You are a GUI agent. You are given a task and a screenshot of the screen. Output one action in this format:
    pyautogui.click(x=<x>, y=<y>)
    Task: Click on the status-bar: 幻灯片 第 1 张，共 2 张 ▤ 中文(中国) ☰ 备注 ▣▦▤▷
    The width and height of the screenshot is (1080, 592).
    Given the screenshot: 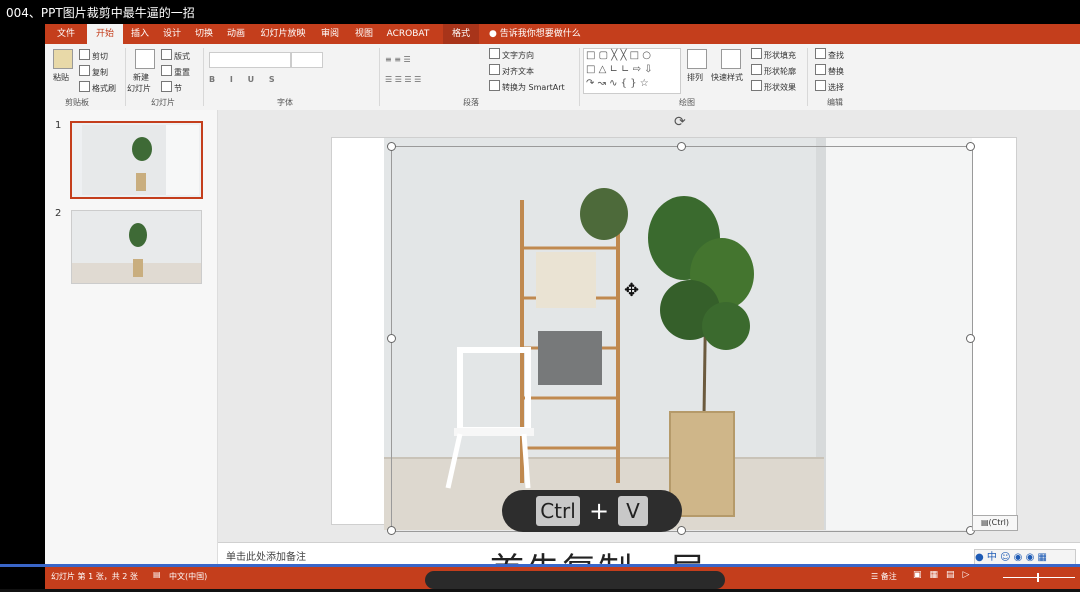 What is the action you would take?
    pyautogui.click(x=562, y=578)
    